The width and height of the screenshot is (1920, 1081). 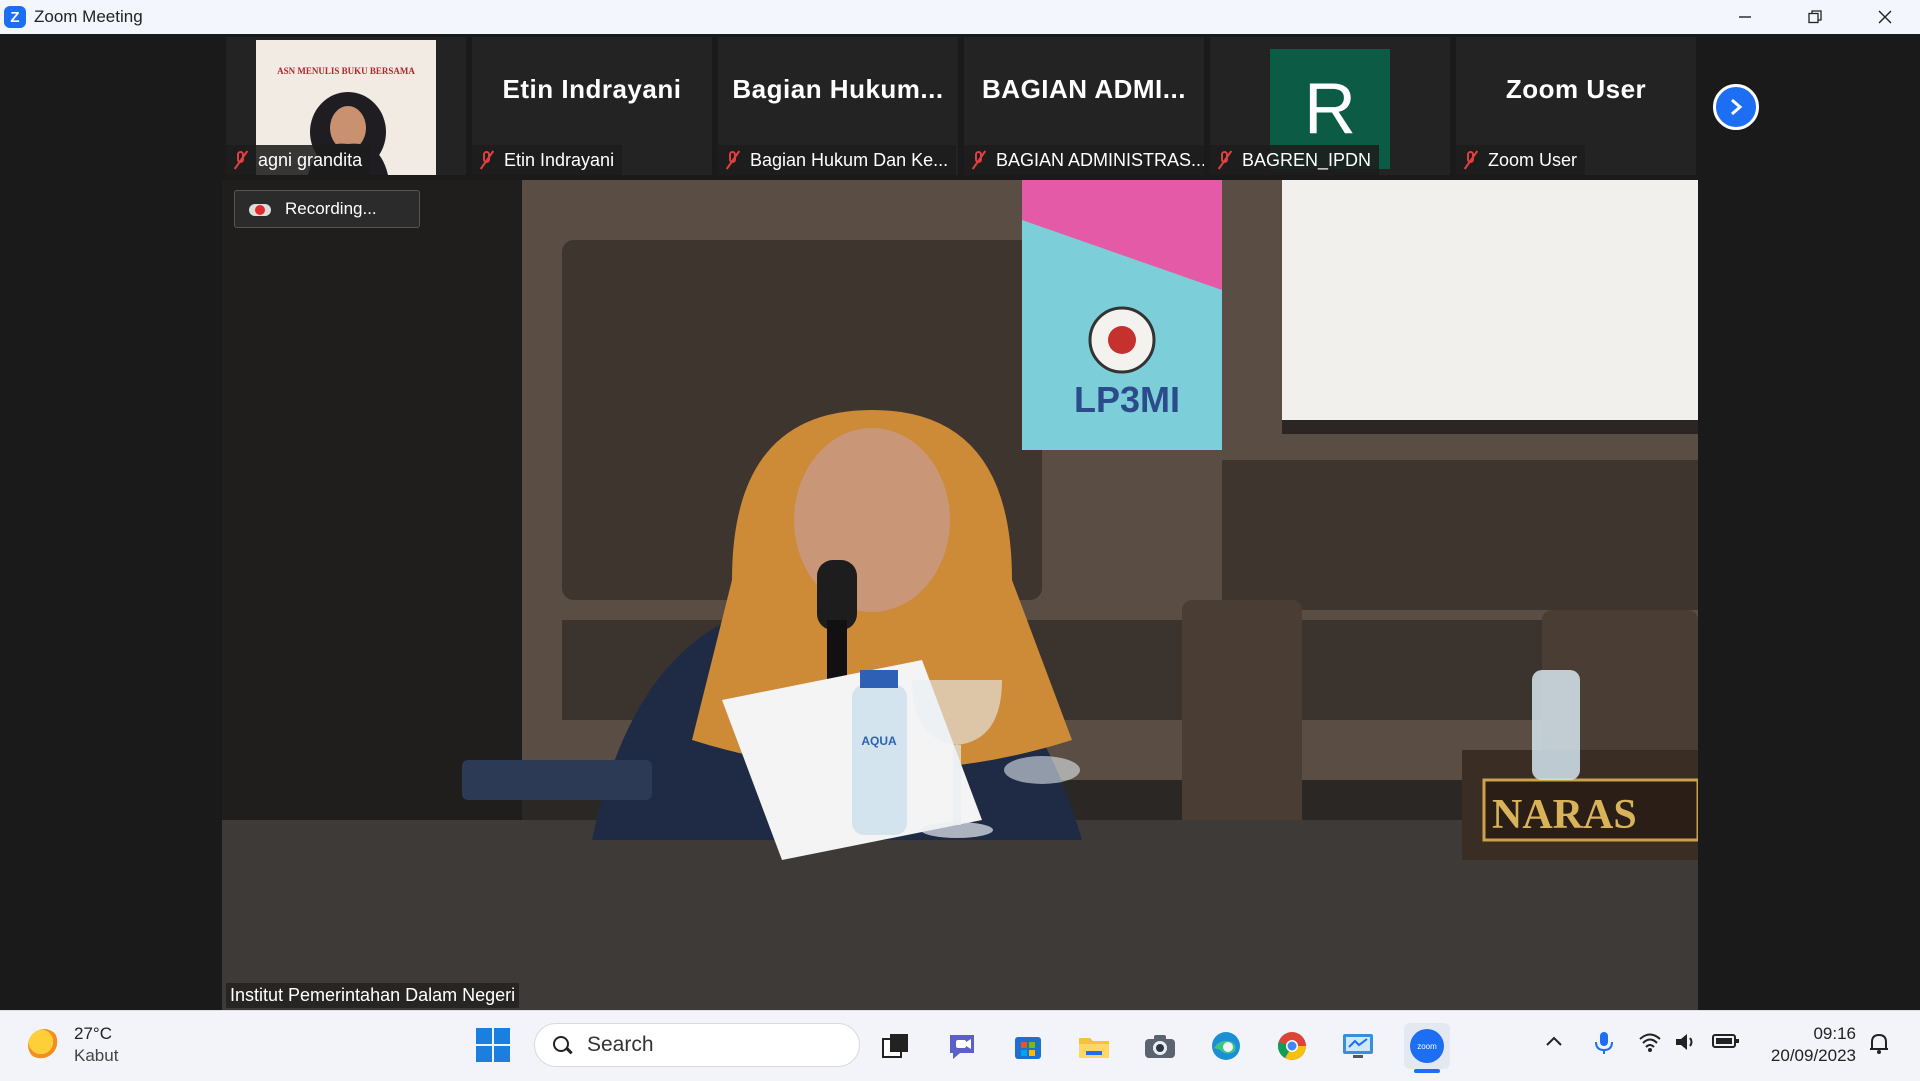 I want to click on teams-chat-icon, so click(x=962, y=1046).